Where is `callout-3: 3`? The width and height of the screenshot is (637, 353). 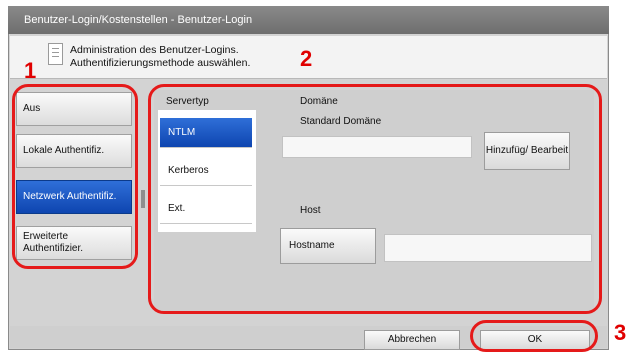
callout-3: 3 is located at coordinates (620, 332).